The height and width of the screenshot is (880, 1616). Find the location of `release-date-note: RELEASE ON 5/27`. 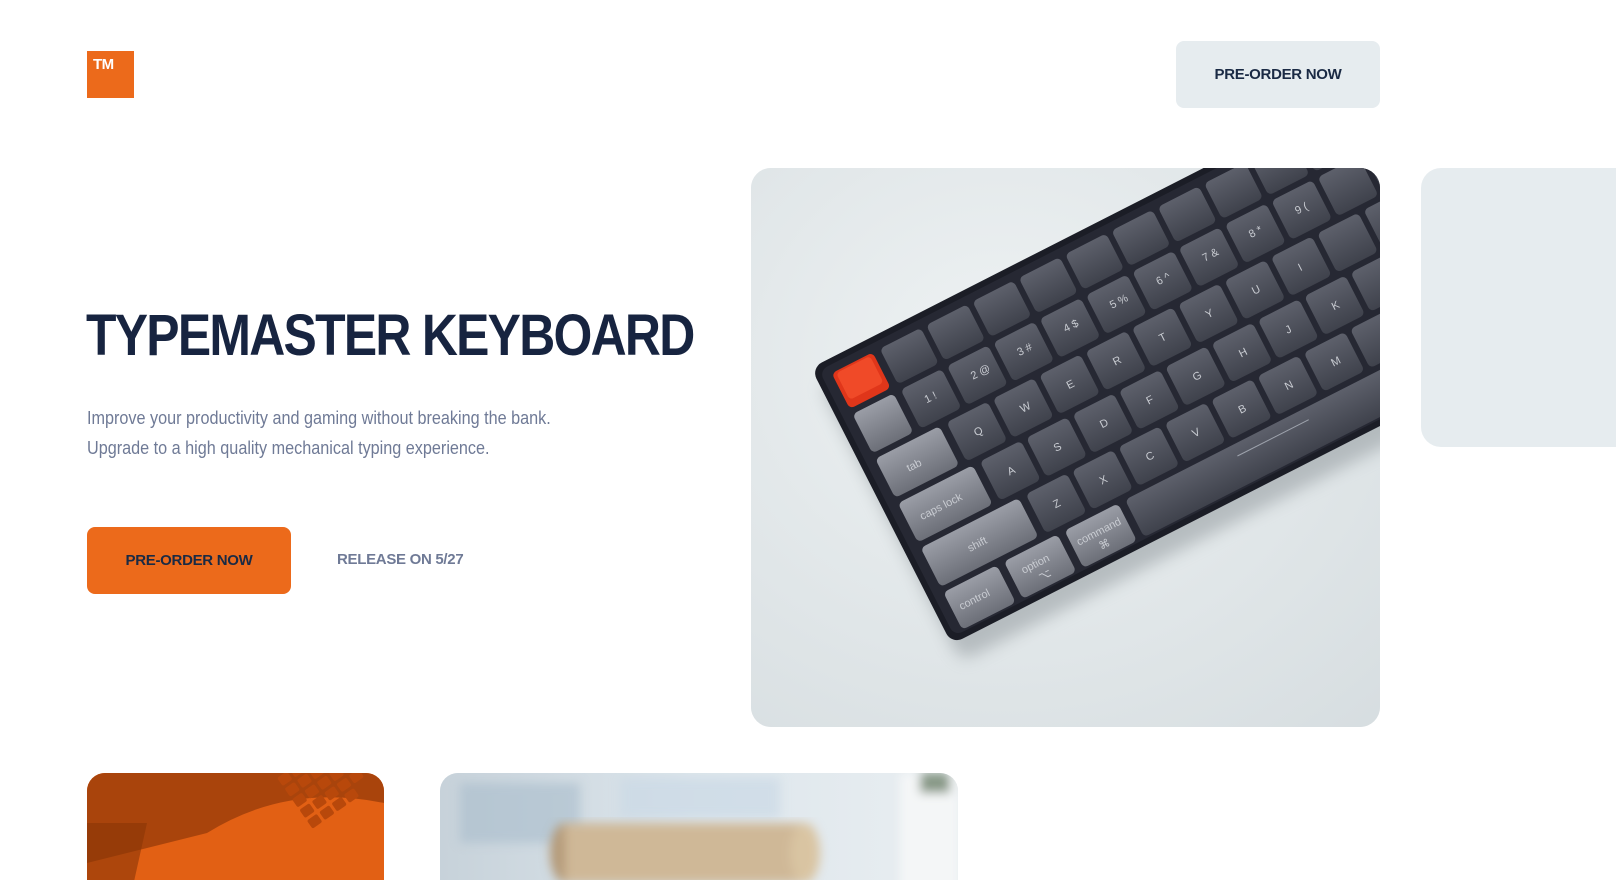

release-date-note: RELEASE ON 5/27 is located at coordinates (400, 559).